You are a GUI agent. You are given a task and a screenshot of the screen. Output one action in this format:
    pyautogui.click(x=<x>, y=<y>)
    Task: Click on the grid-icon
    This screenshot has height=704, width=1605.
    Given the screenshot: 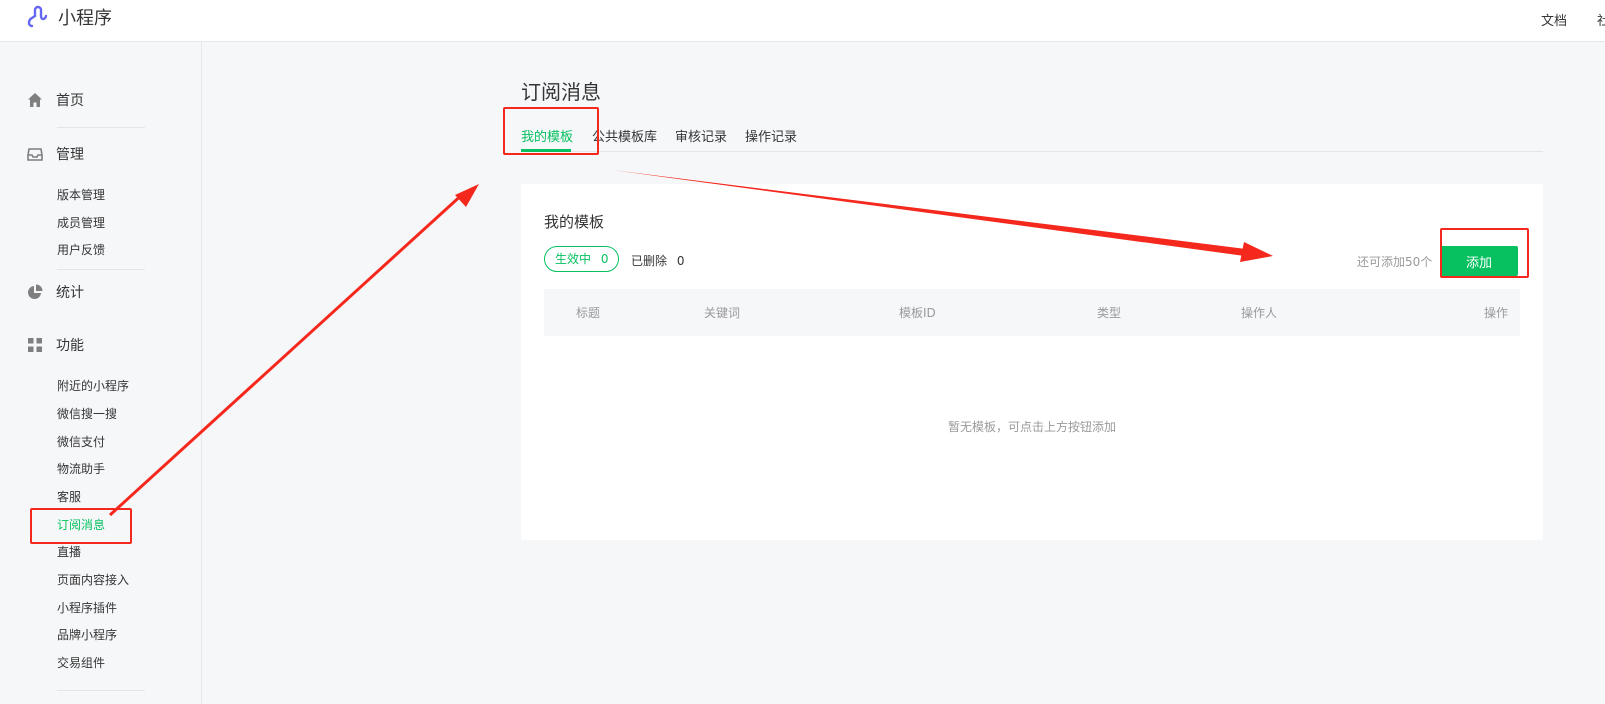 What is the action you would take?
    pyautogui.click(x=35, y=345)
    